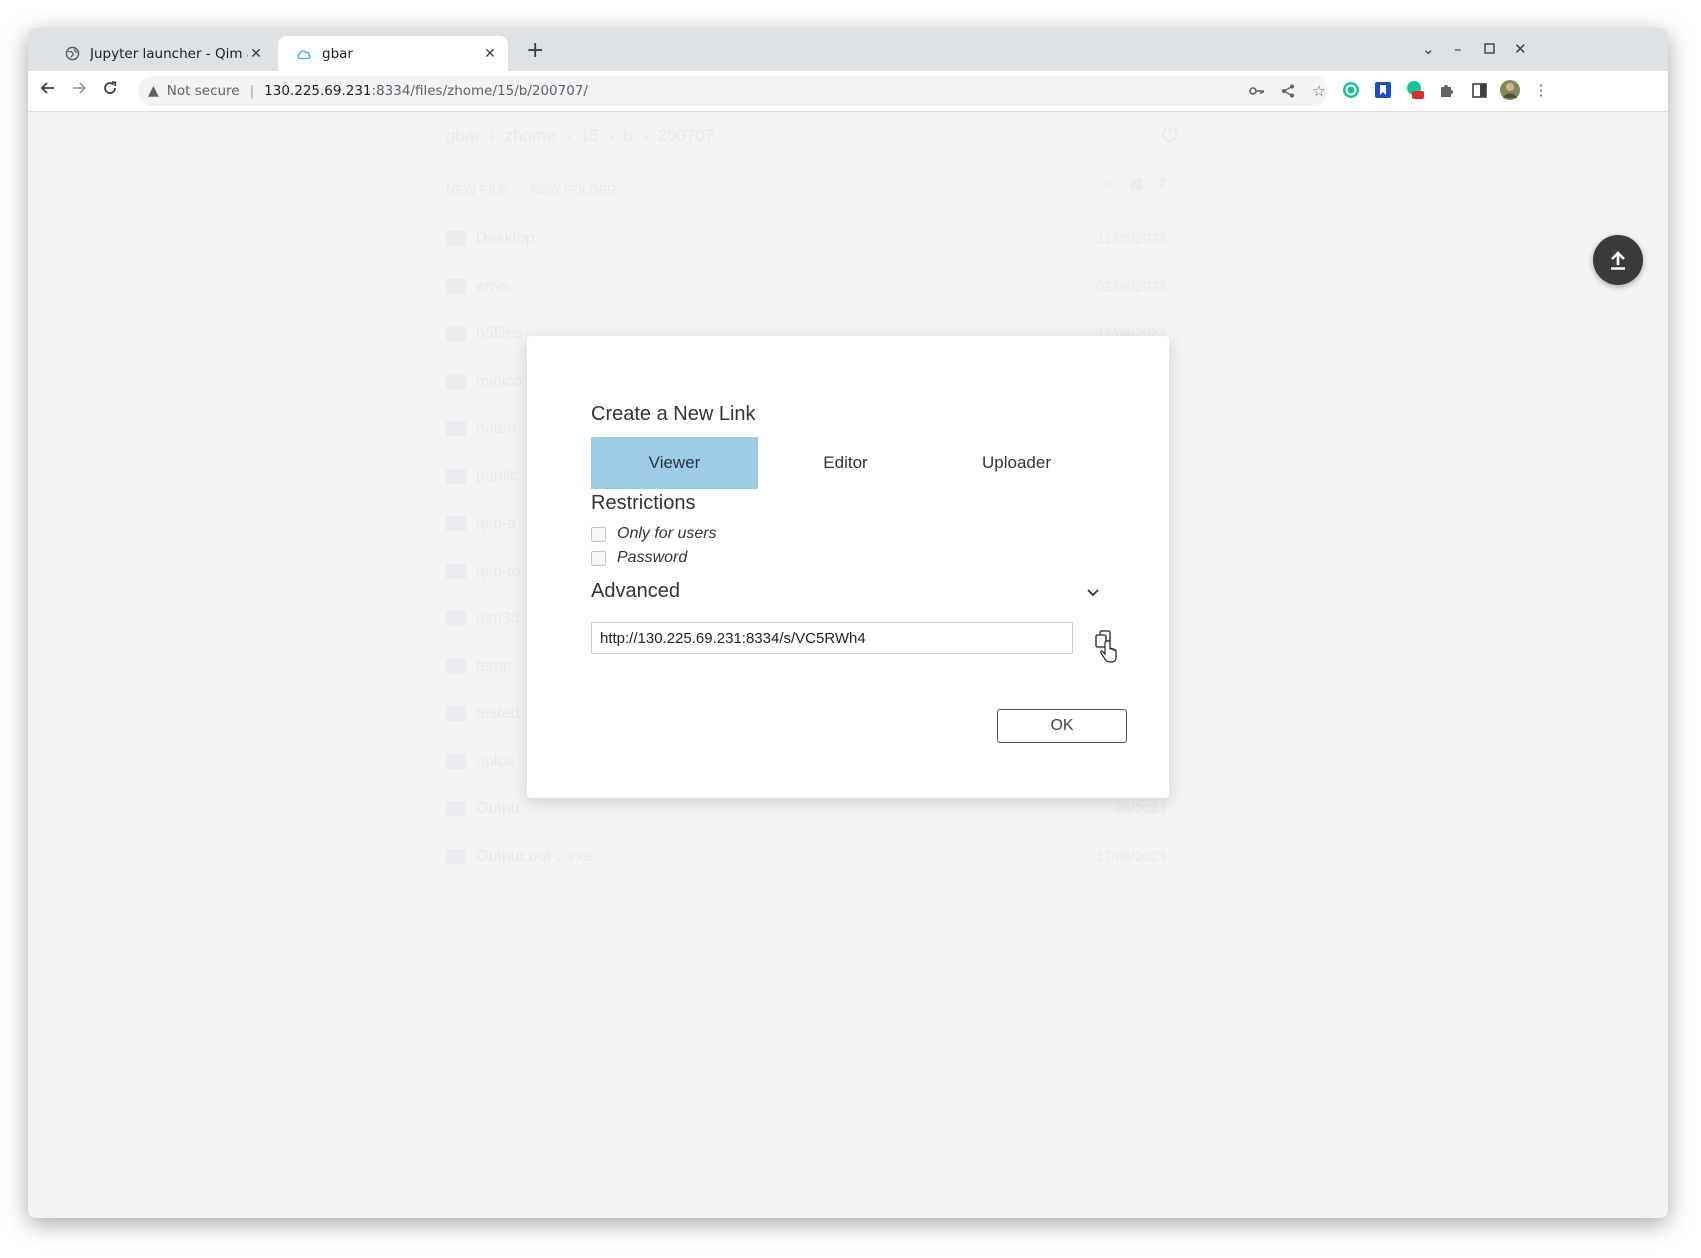 Image resolution: width=1701 pixels, height=1258 pixels. Describe the element at coordinates (494, 666) in the screenshot. I see `item-name: temp` at that location.